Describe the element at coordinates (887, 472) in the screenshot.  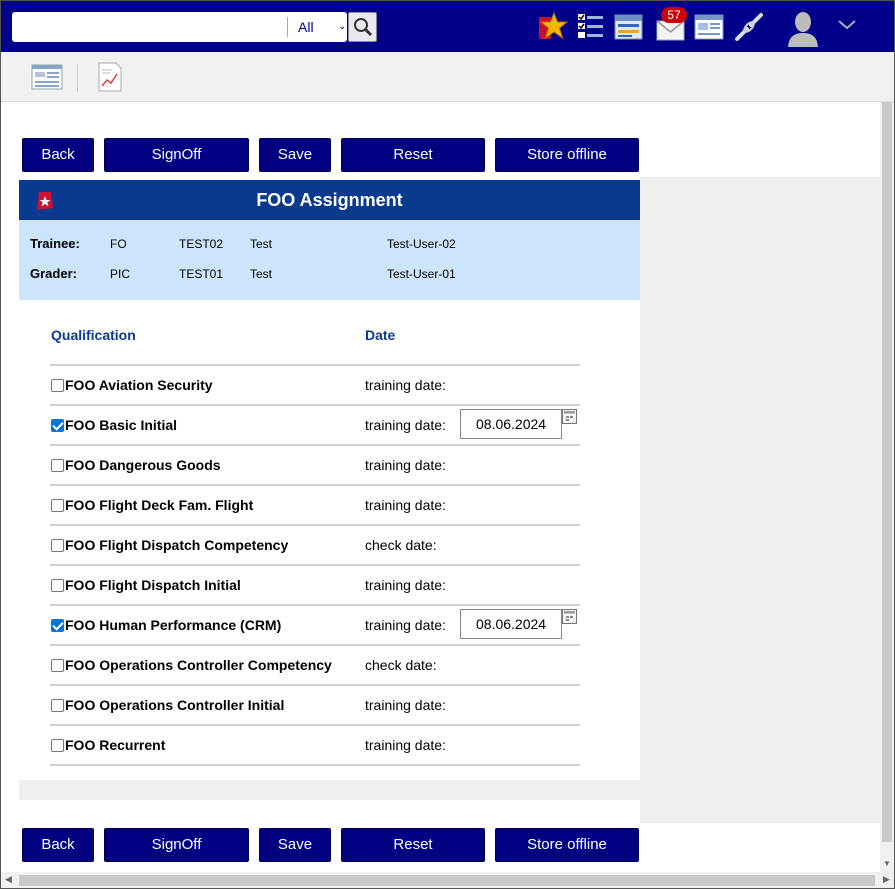
I see `vertical-scroll-thumb` at that location.